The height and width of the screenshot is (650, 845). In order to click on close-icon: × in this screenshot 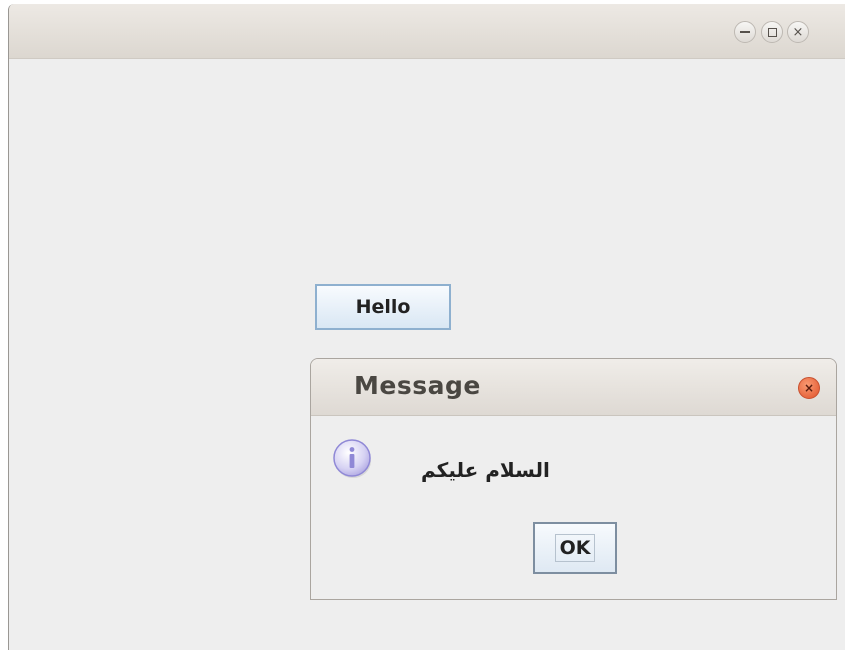, I will do `click(798, 32)`.